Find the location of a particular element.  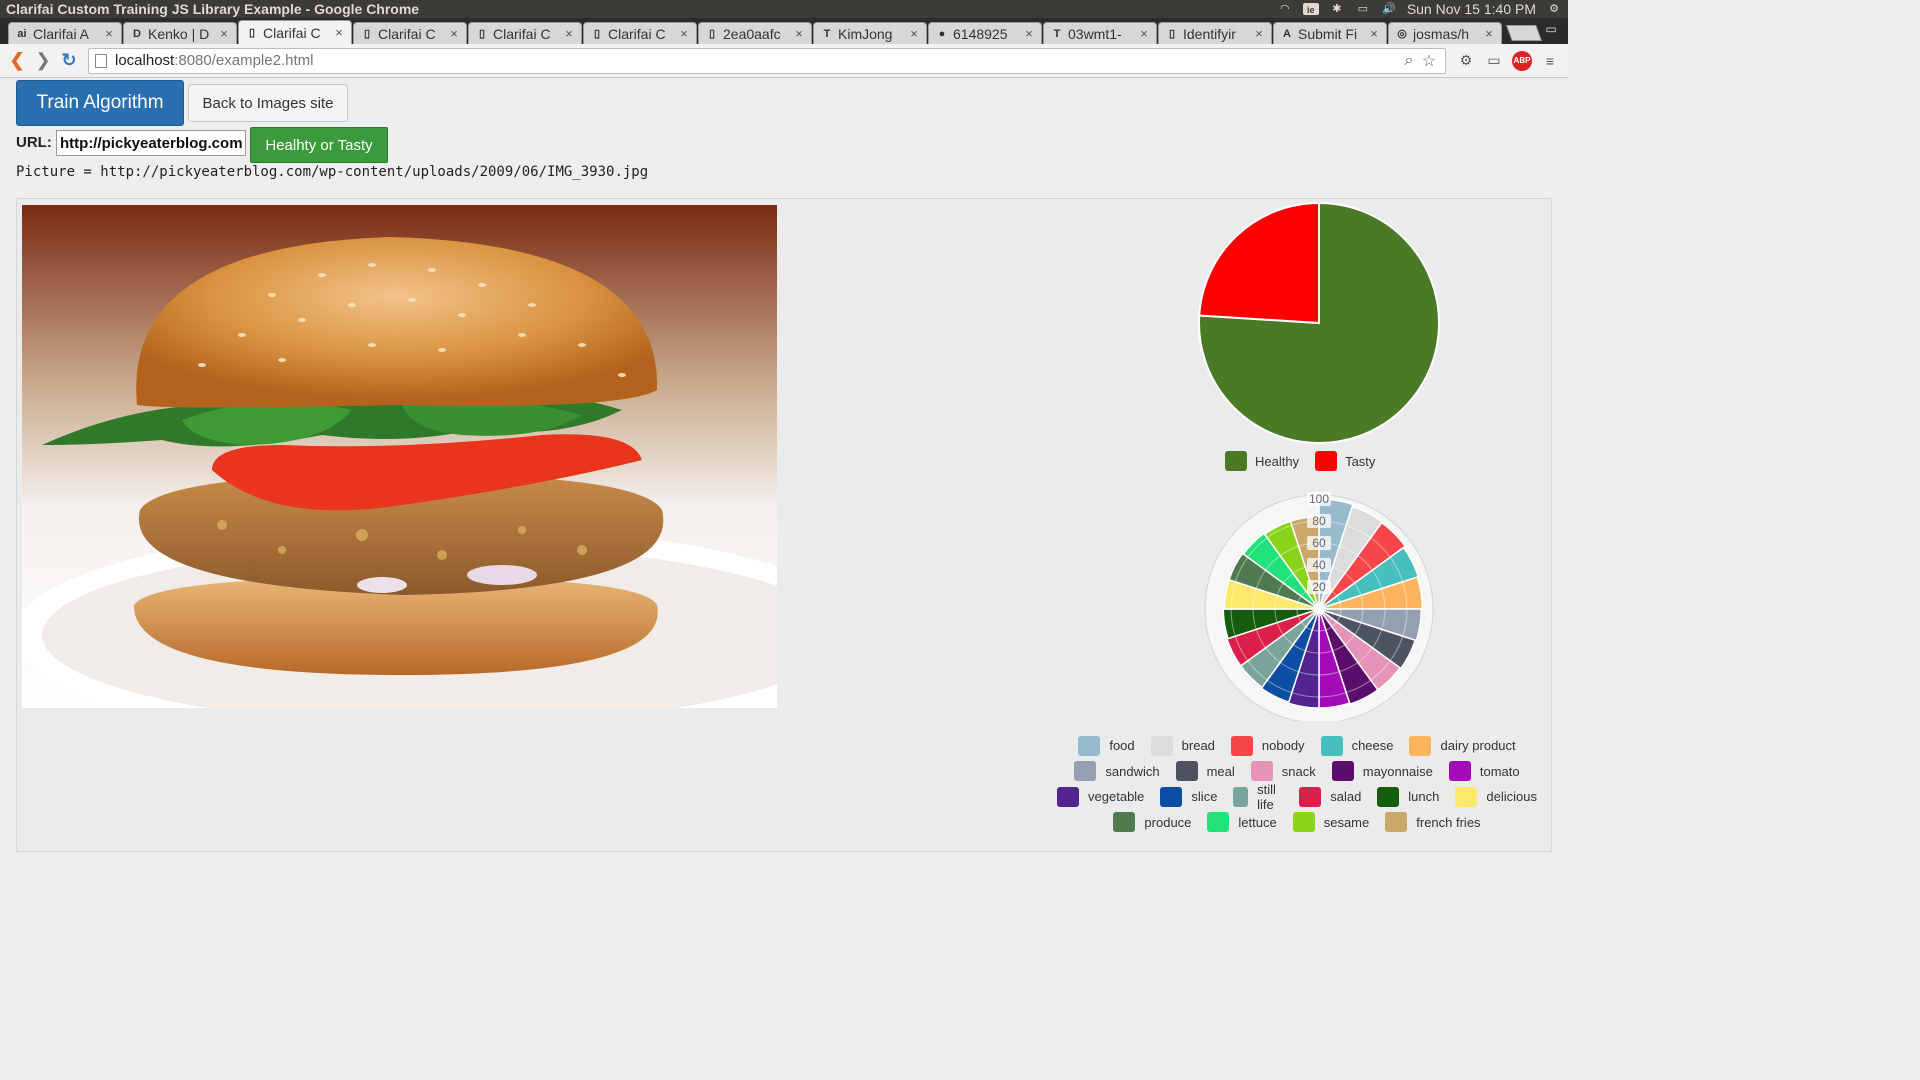

legend-item: delicious is located at coordinates (1496, 796).